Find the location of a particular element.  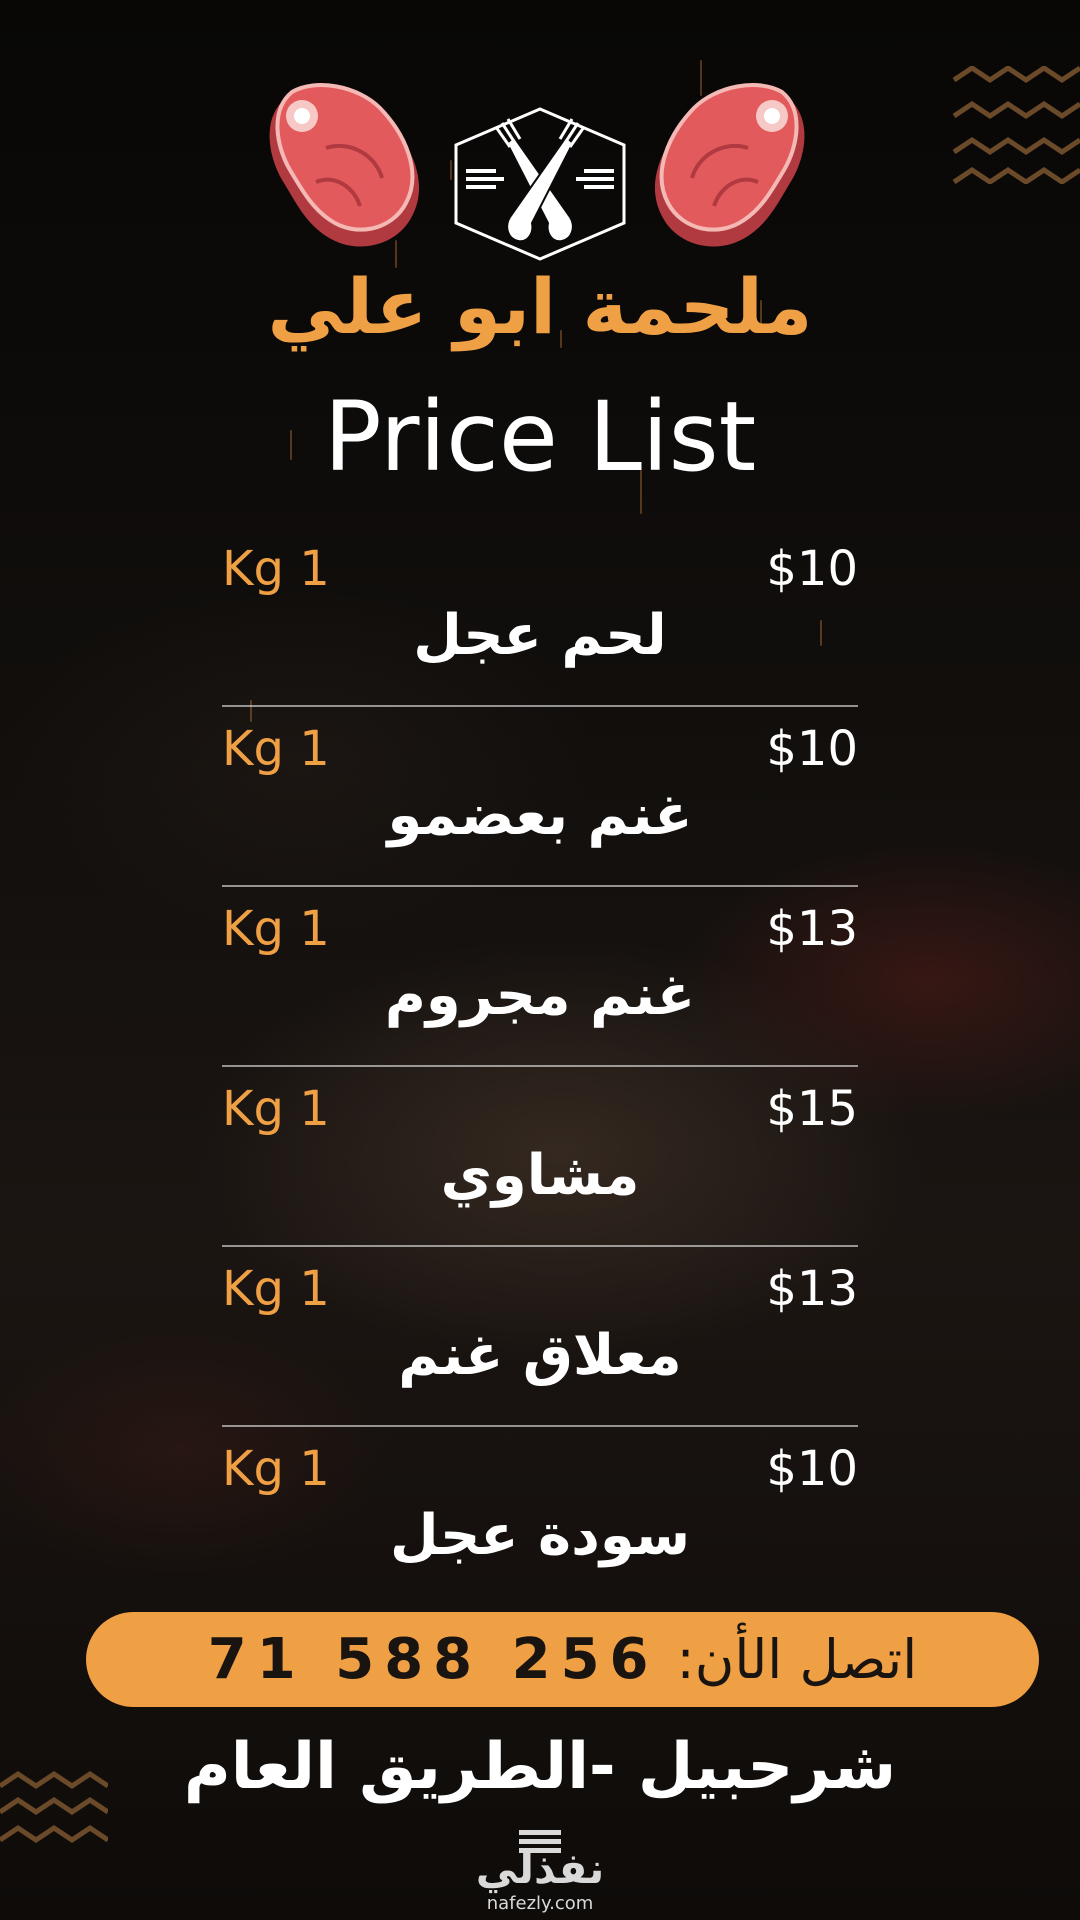

item-name: غنم بعضمو is located at coordinates (540, 815).